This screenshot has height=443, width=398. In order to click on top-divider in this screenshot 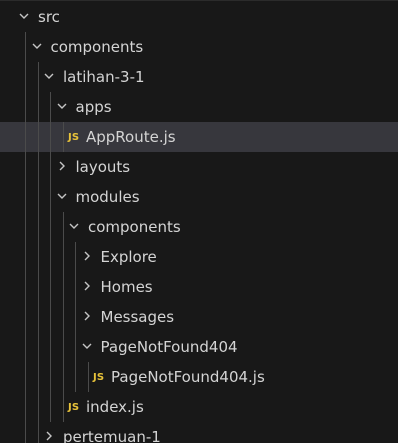, I will do `click(199, 0)`.